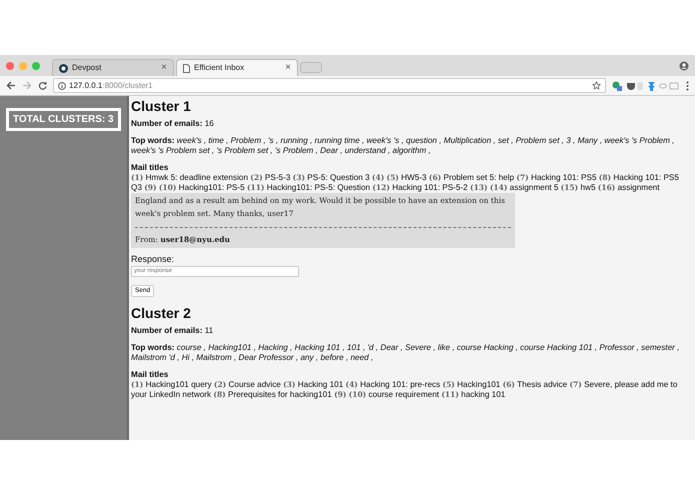  What do you see at coordinates (62, 86) in the screenshot?
I see `info-icon` at bounding box center [62, 86].